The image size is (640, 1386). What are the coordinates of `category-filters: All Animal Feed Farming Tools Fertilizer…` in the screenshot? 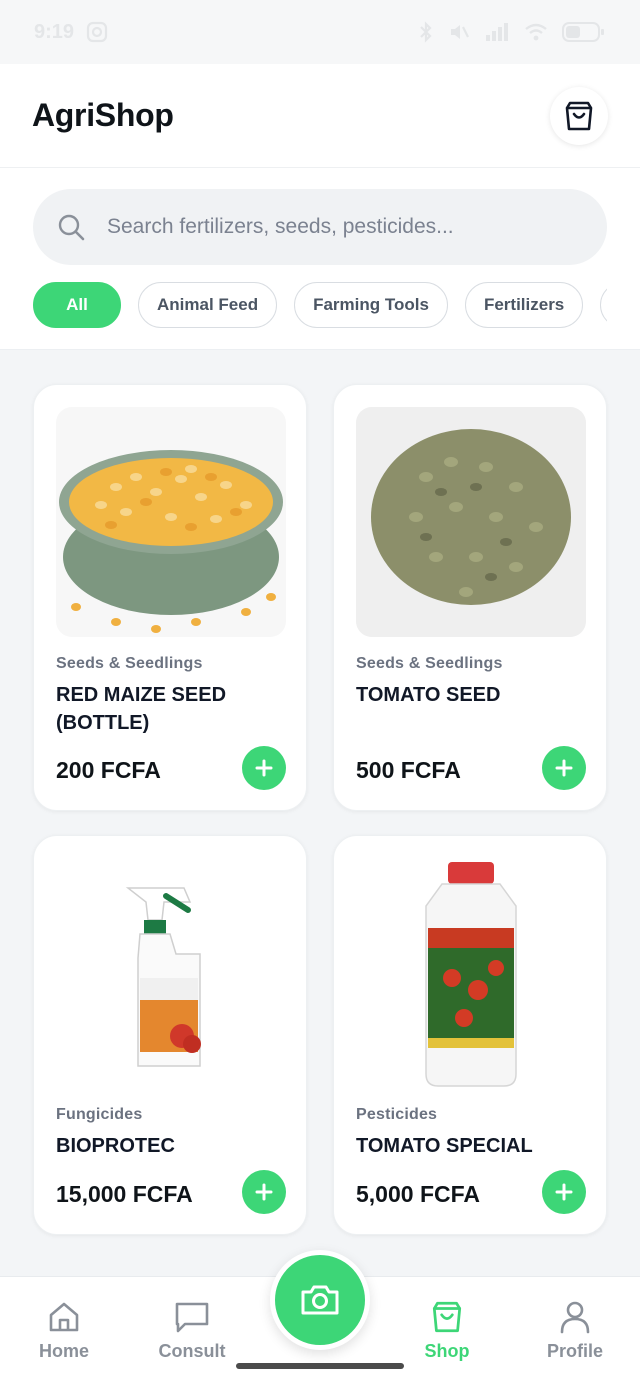 It's located at (320, 306).